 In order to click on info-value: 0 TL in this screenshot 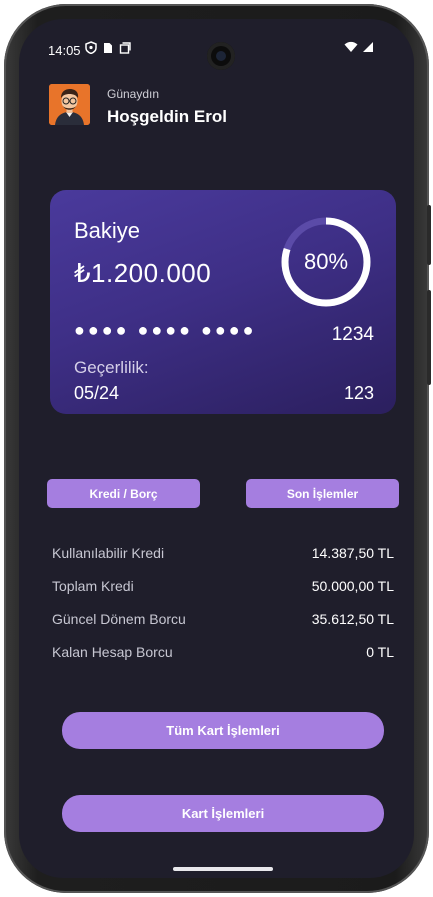, I will do `click(380, 652)`.